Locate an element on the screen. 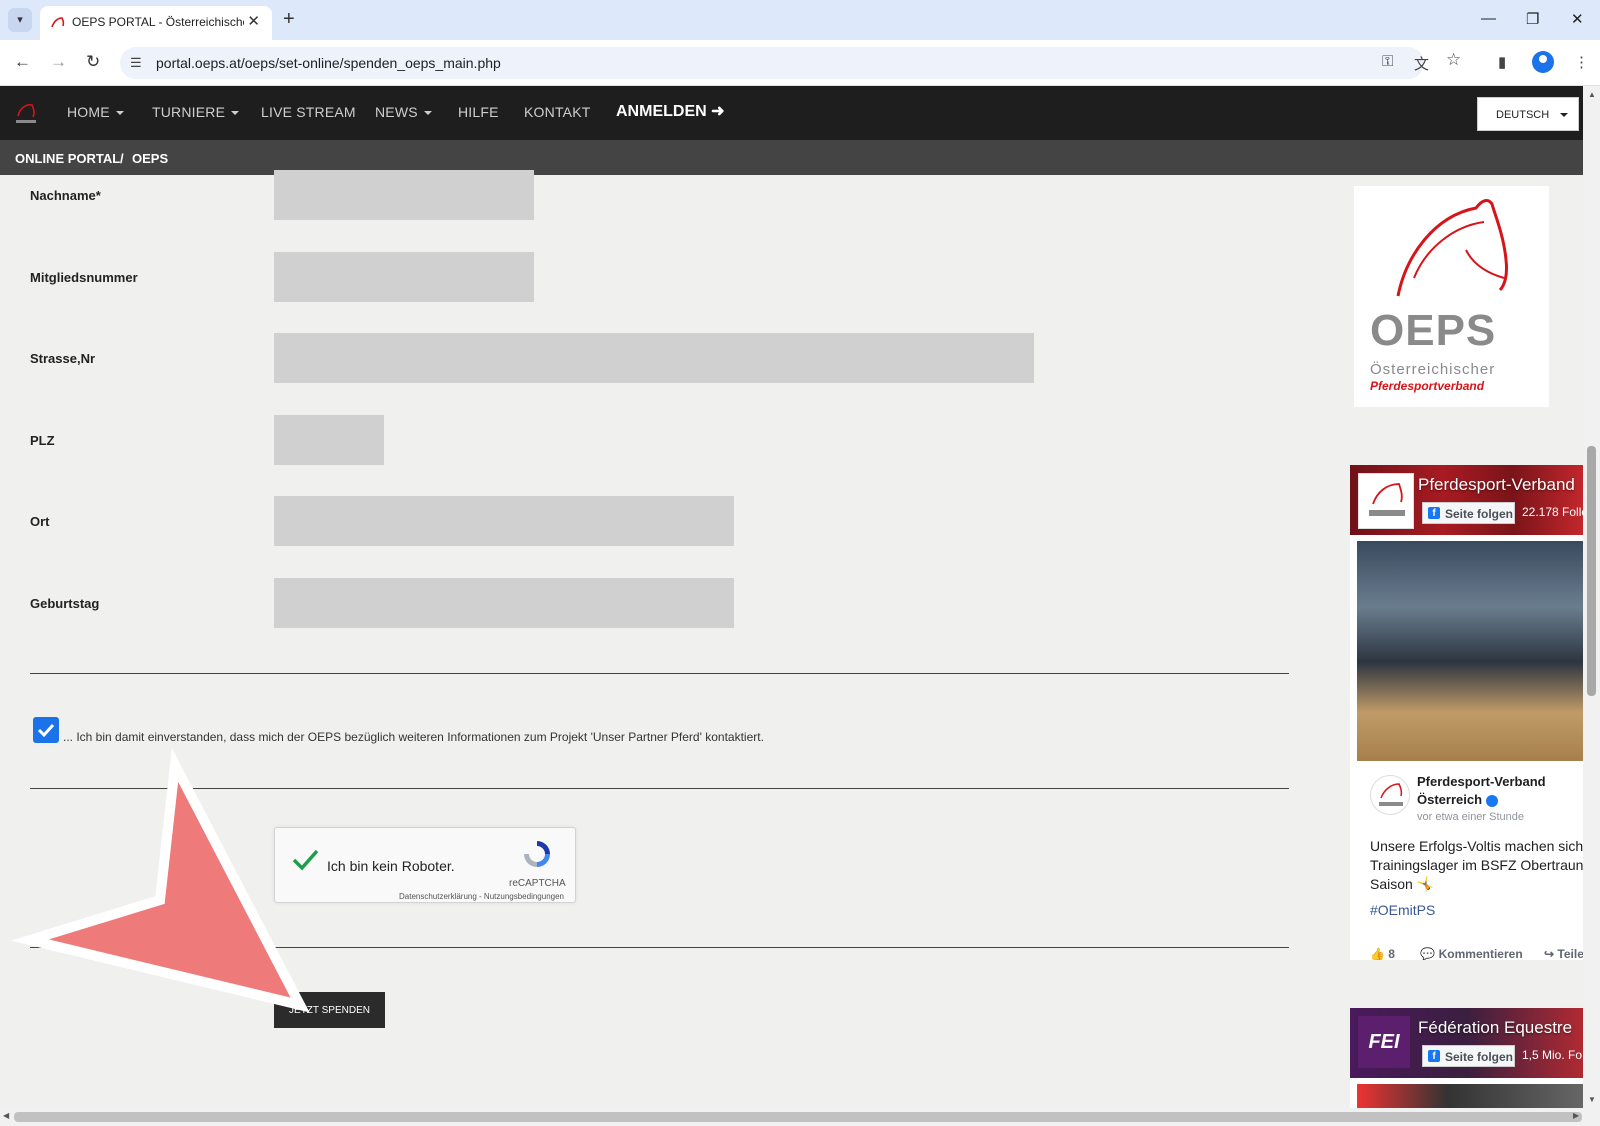  scroll-left-icon: ◀ is located at coordinates (6, 1115).